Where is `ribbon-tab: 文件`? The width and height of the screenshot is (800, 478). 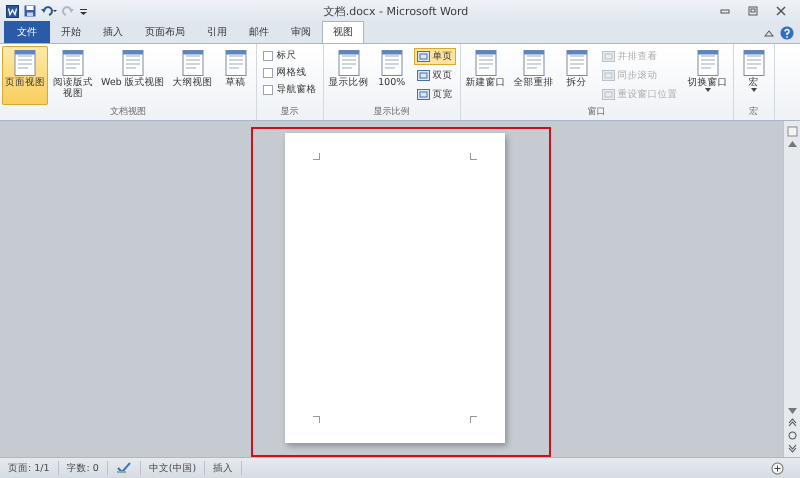 ribbon-tab: 文件 is located at coordinates (27, 32).